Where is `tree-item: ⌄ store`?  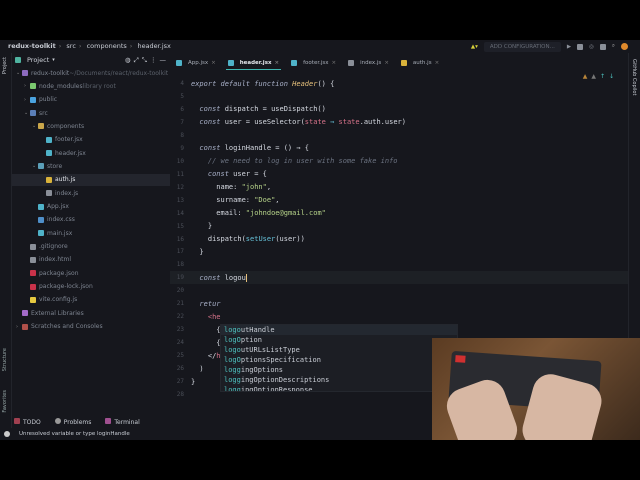 tree-item: ⌄ store is located at coordinates (91, 166).